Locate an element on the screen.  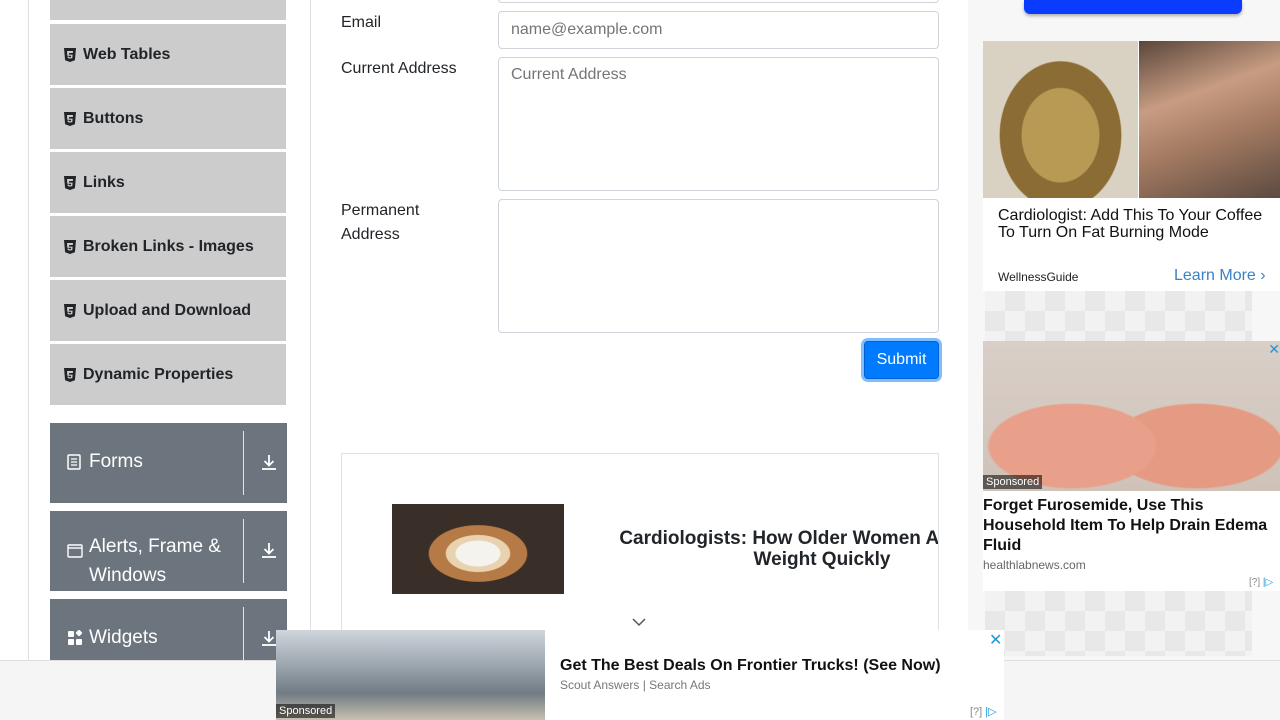
window-icon is located at coordinates (75, 550).